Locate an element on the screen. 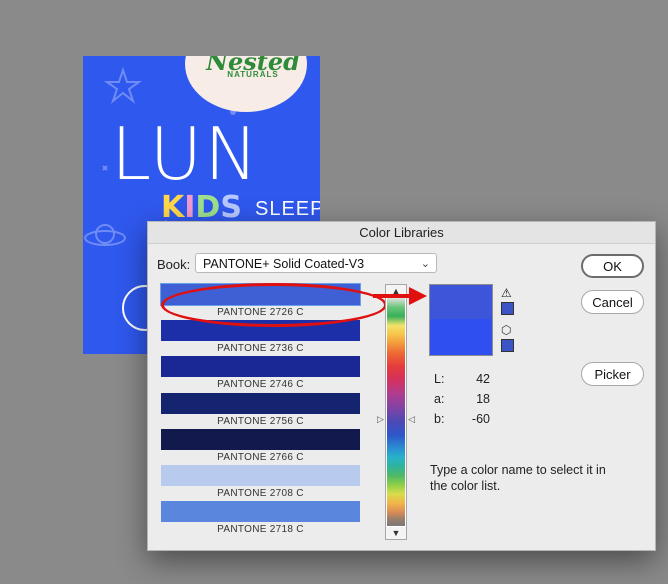 This screenshot has width=668, height=584. brand-logo-subtext: NATURALS is located at coordinates (253, 74).